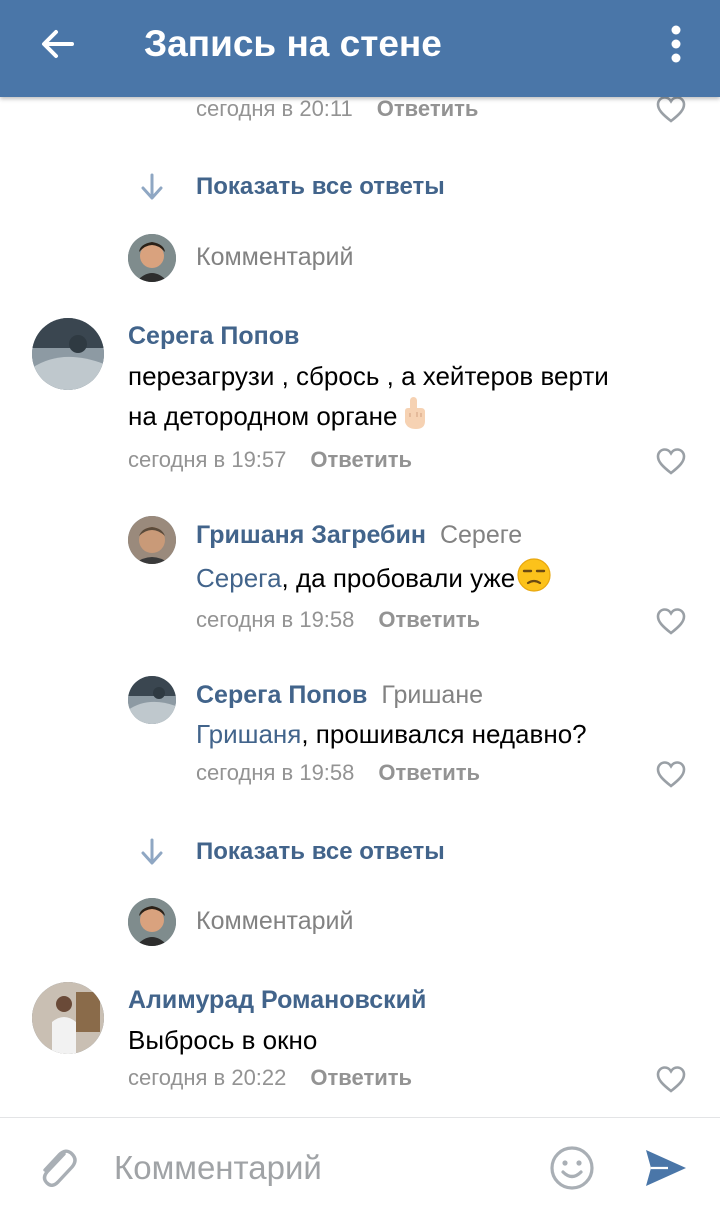 The width and height of the screenshot is (720, 1215). I want to click on comment-text-line-2: на детородном органе, so click(263, 415).